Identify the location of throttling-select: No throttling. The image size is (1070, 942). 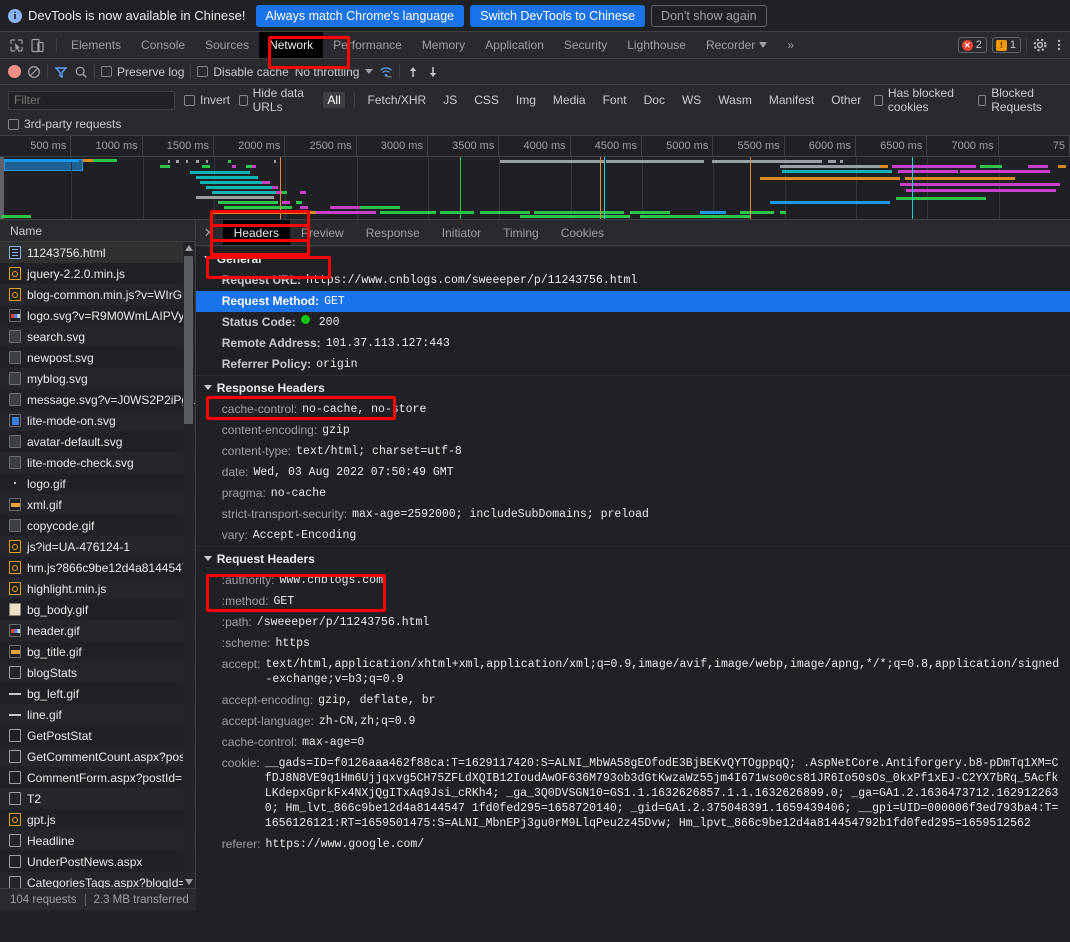
(327, 72).